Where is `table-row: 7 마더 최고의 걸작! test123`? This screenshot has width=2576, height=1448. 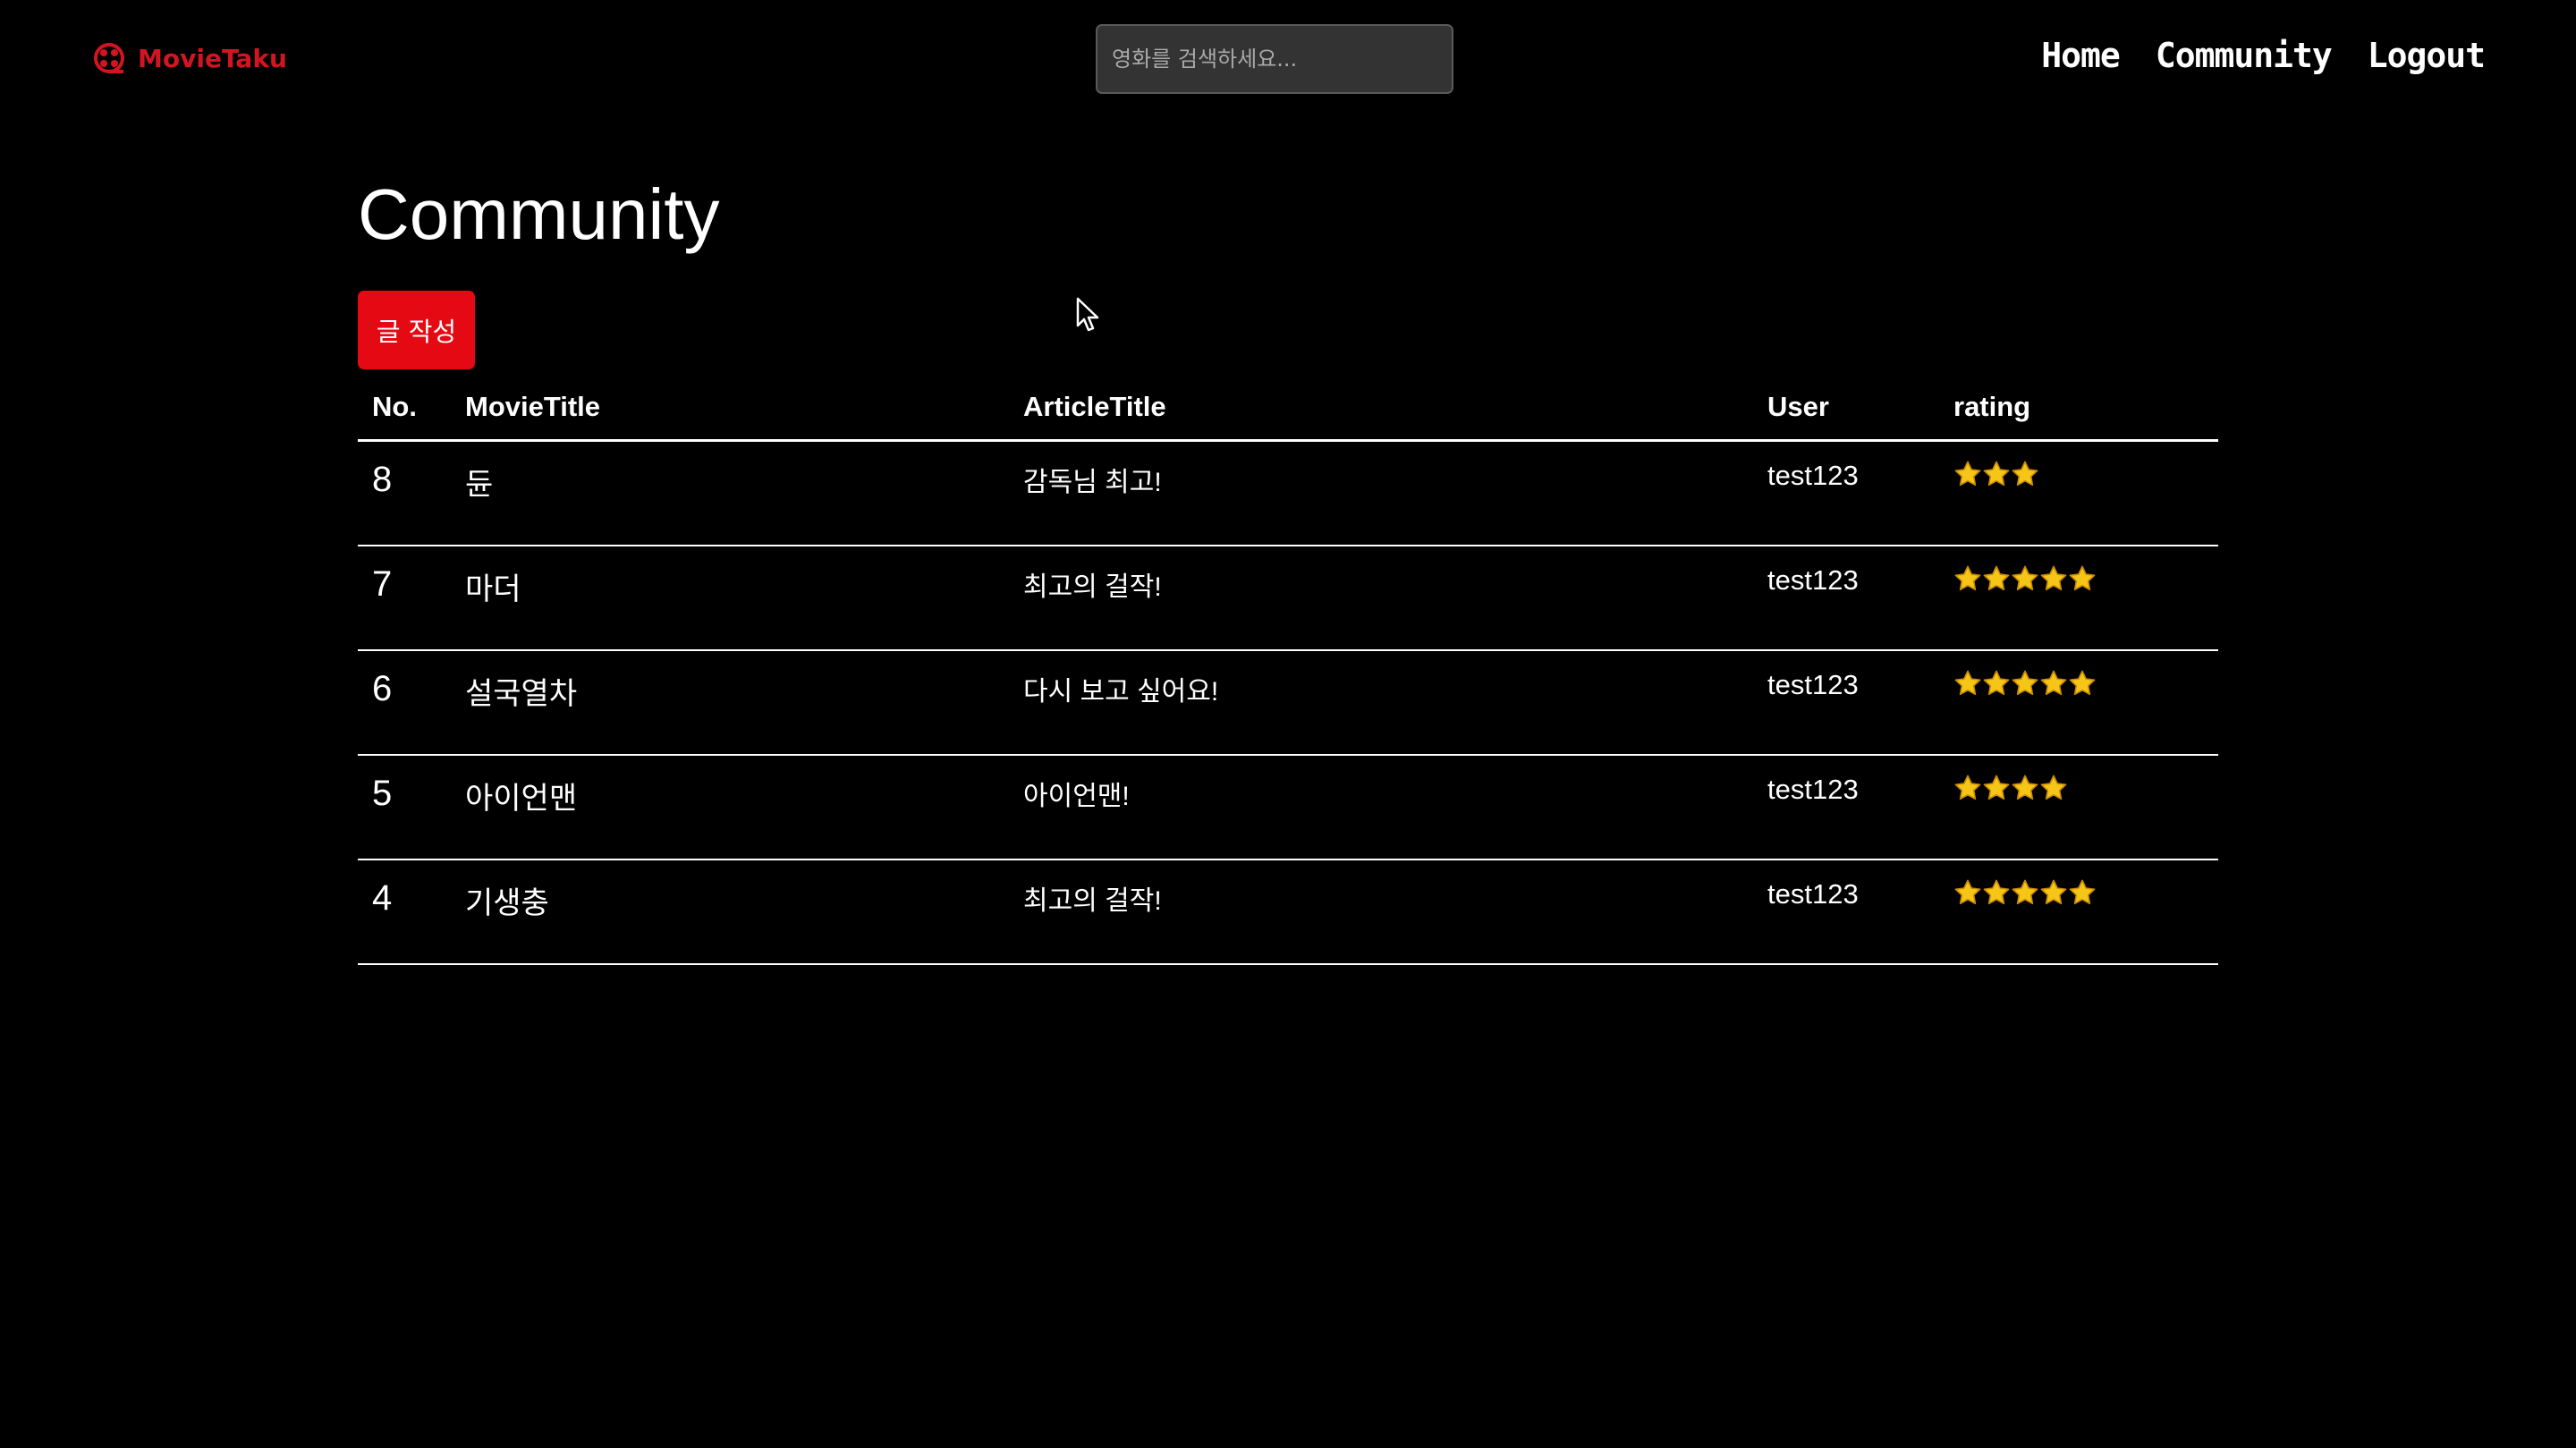
table-row: 7 마더 최고의 걸작! test123 is located at coordinates (1288, 598).